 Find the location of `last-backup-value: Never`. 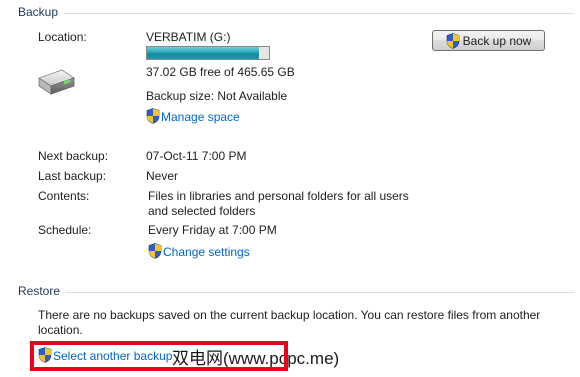

last-backup-value: Never is located at coordinates (162, 176).